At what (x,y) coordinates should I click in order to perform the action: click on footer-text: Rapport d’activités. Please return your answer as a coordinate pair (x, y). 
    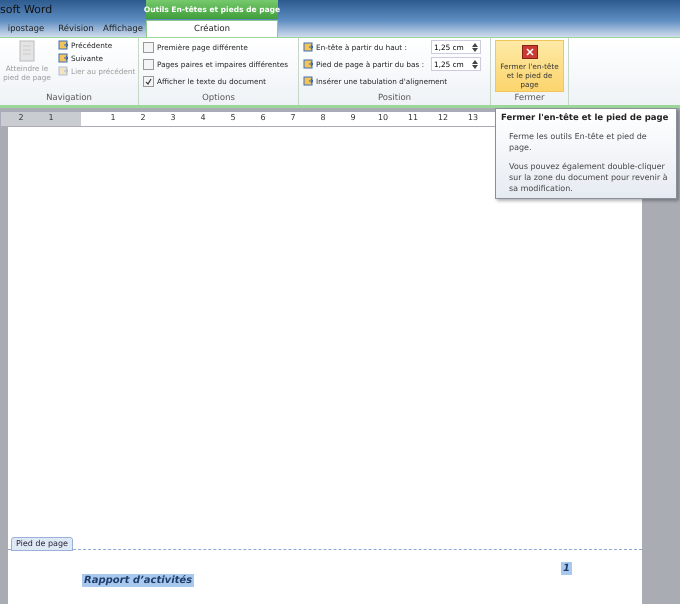
    Looking at the image, I should click on (138, 580).